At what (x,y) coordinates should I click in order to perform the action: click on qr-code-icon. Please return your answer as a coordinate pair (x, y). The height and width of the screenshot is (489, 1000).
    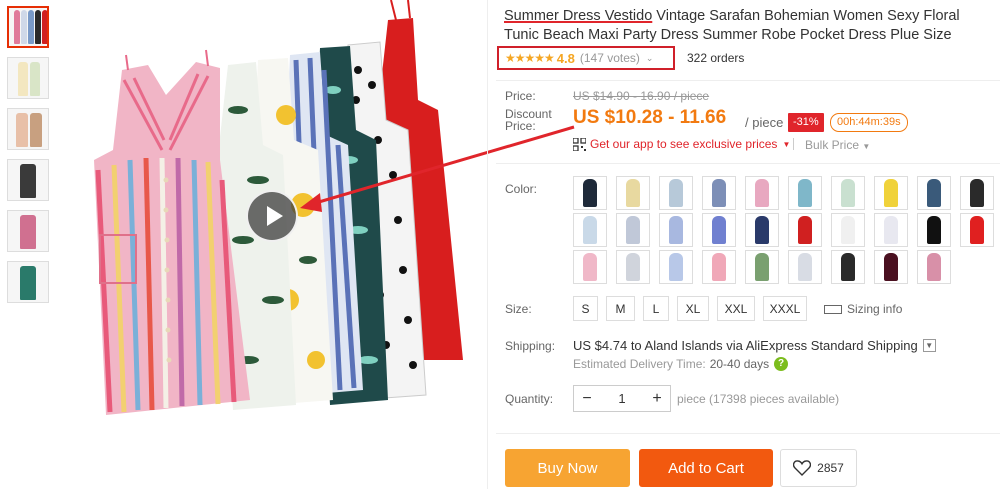
    Looking at the image, I should click on (579, 144).